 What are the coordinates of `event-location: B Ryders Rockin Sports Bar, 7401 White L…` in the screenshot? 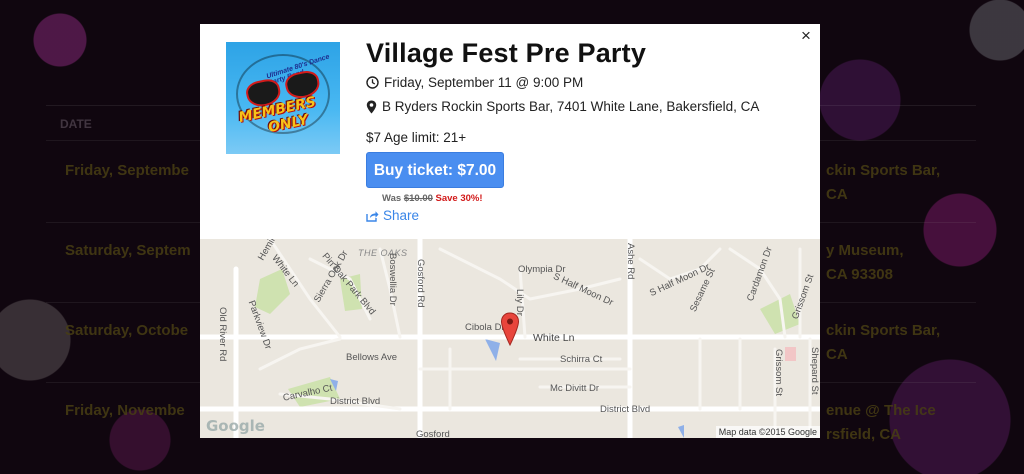 It's located at (571, 106).